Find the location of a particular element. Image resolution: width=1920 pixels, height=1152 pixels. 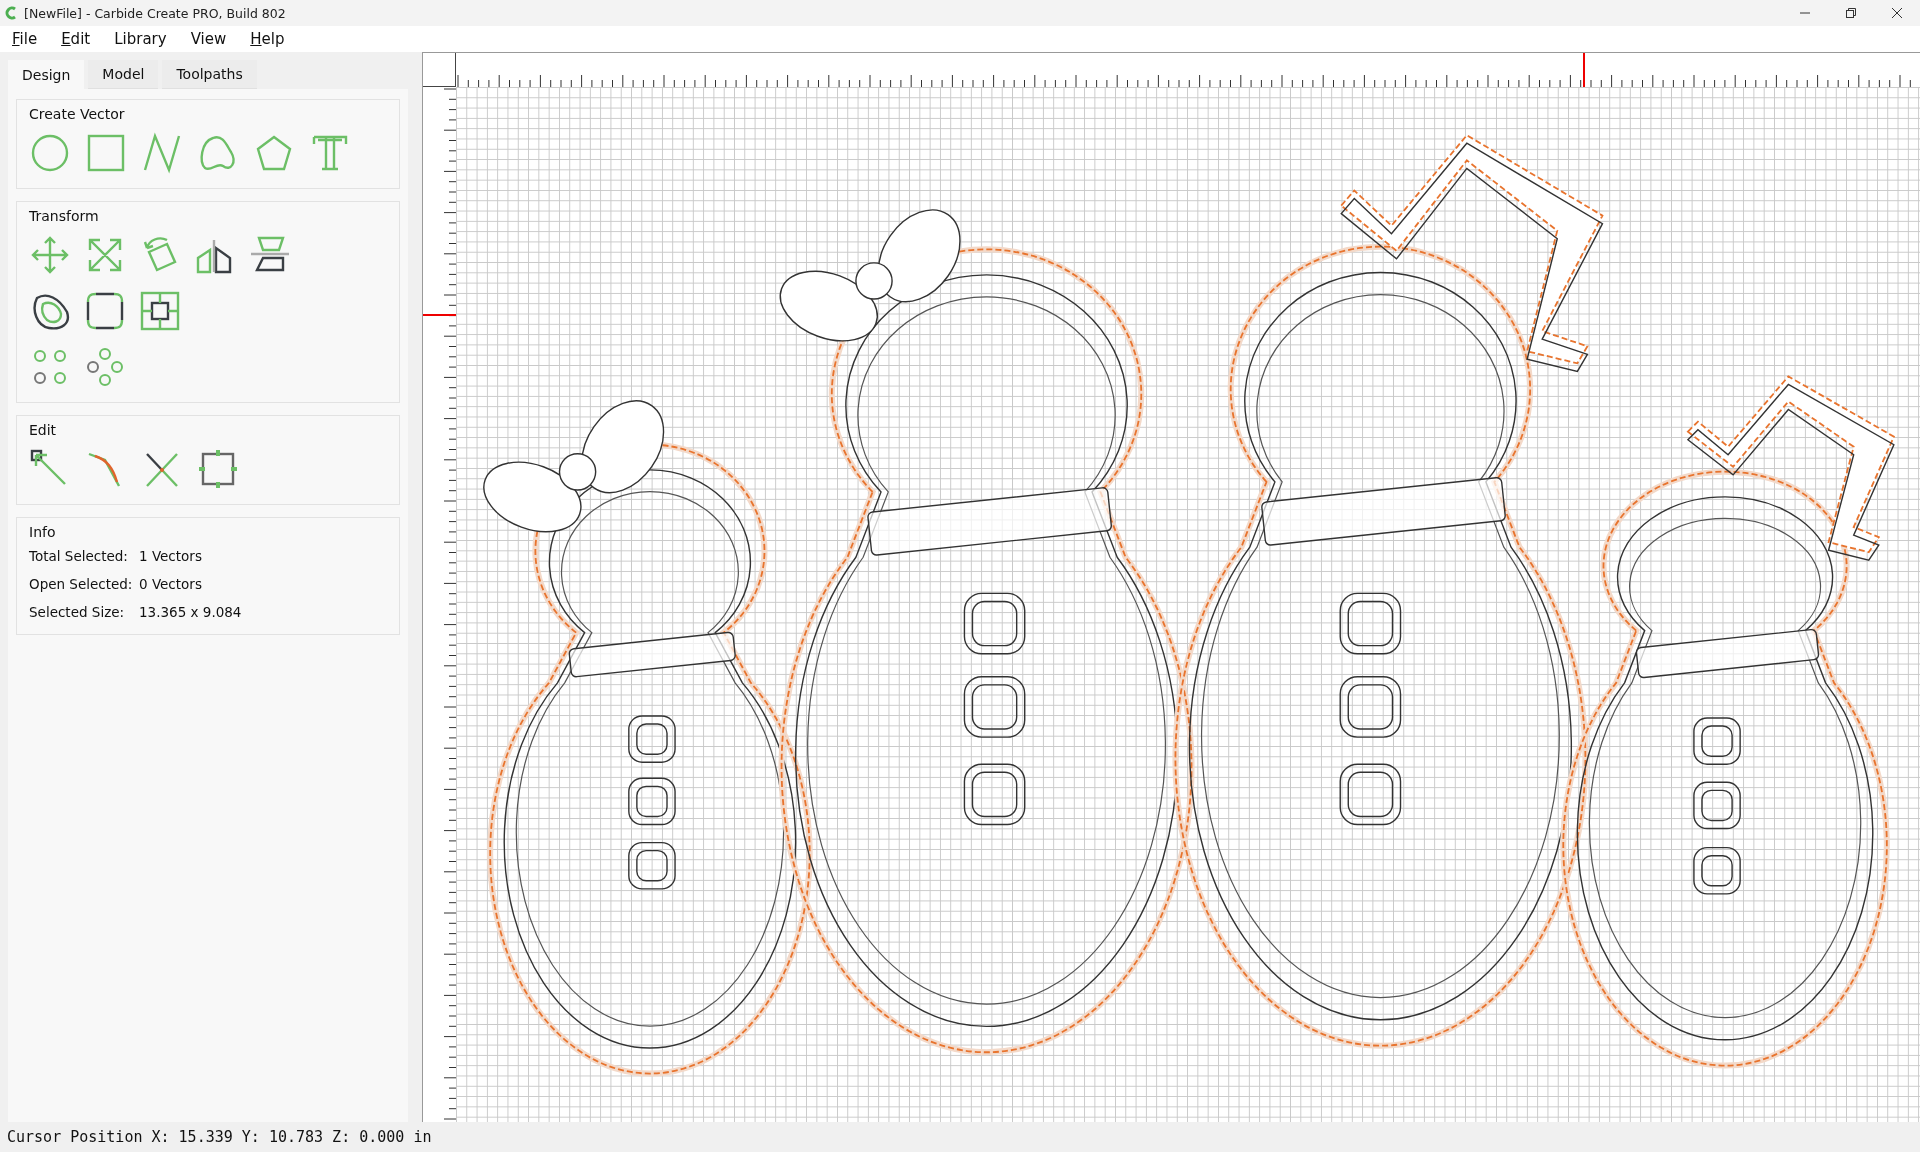

polyline-tool-icon is located at coordinates (162, 153).